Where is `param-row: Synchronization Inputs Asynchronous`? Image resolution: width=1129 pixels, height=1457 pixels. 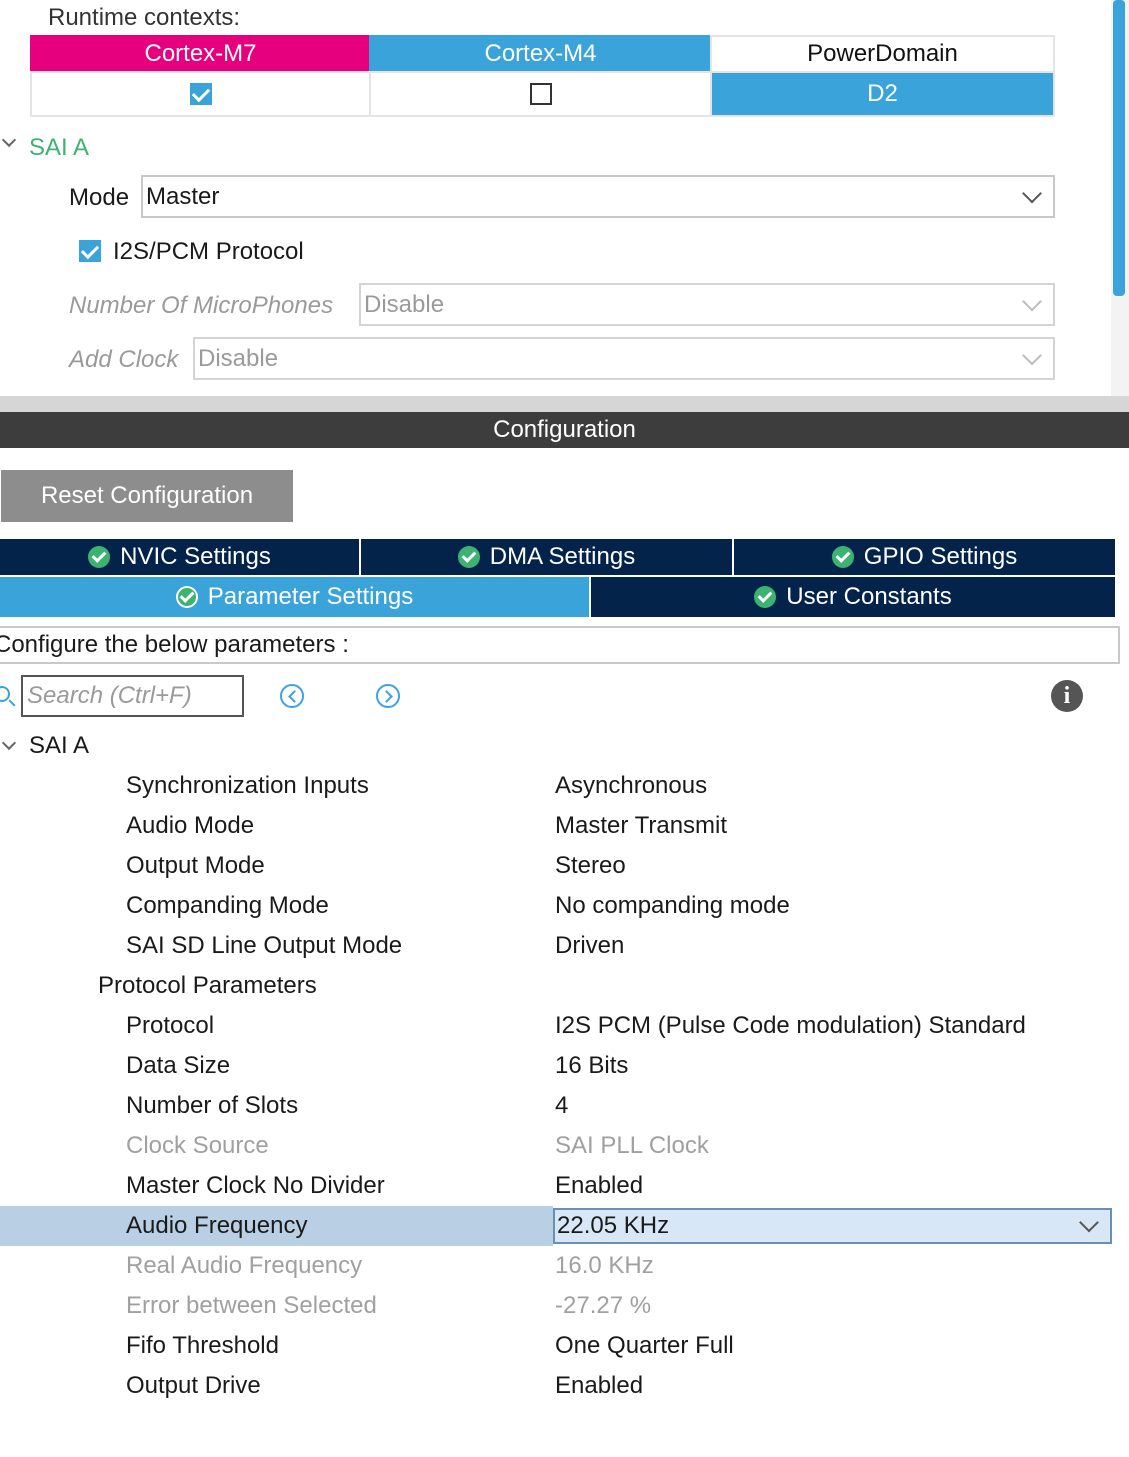 param-row: Synchronization Inputs Asynchronous is located at coordinates (564, 786).